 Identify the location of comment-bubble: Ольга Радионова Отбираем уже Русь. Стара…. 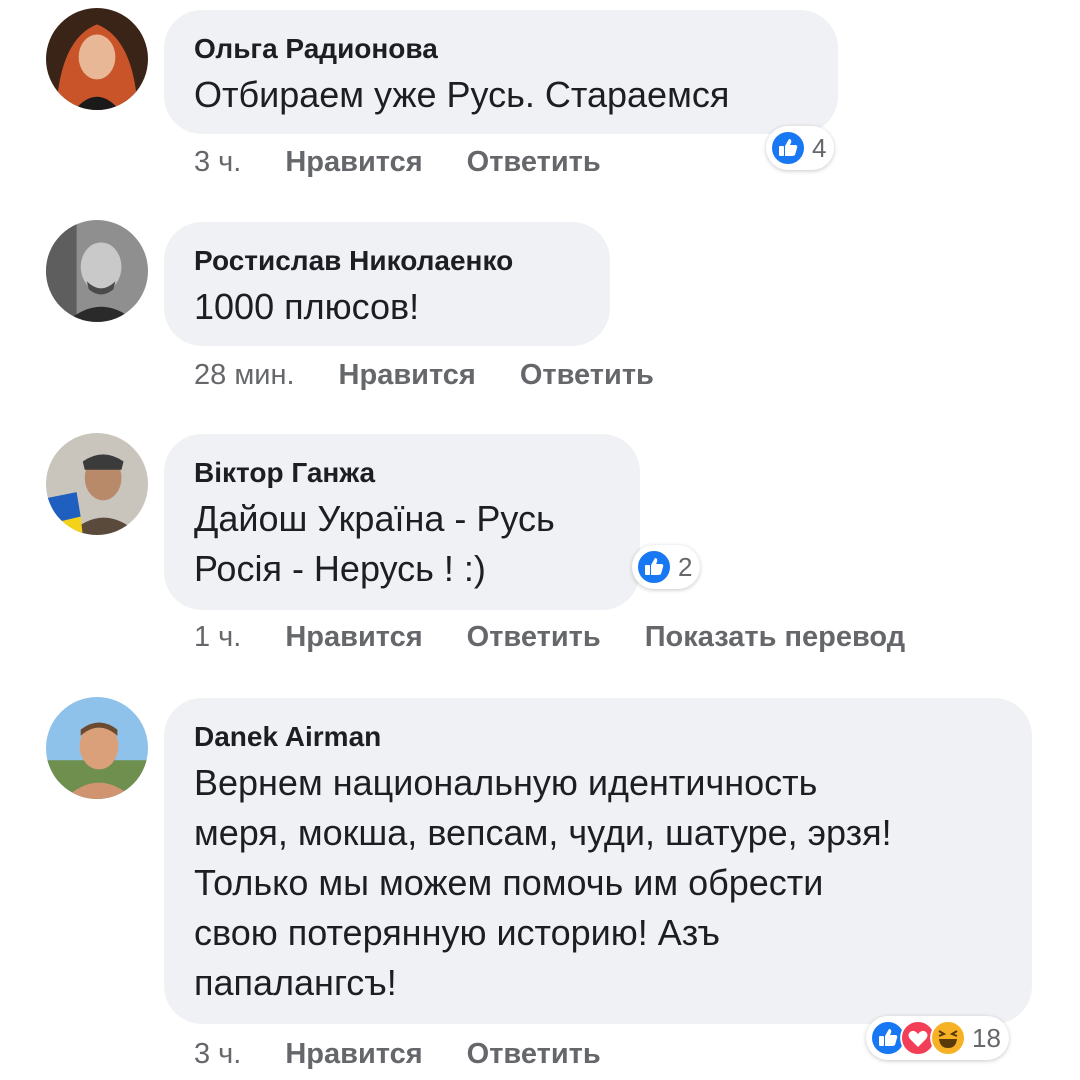
(501, 72).